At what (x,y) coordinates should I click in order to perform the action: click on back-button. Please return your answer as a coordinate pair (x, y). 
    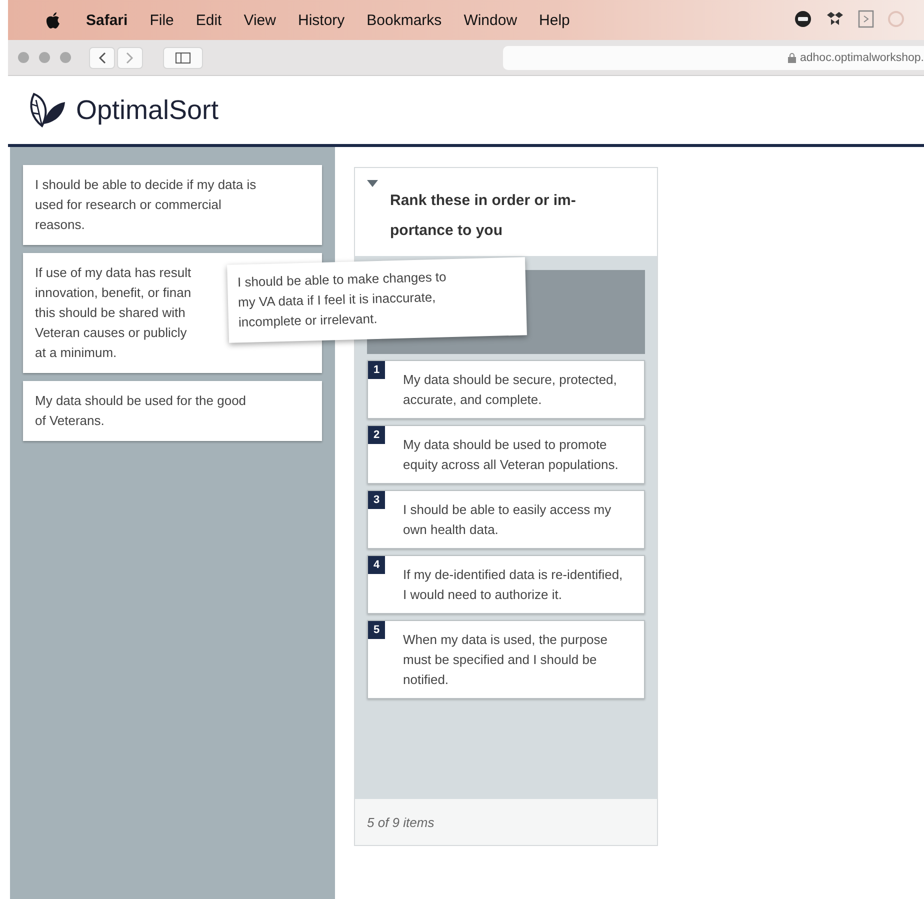
    Looking at the image, I should click on (102, 57).